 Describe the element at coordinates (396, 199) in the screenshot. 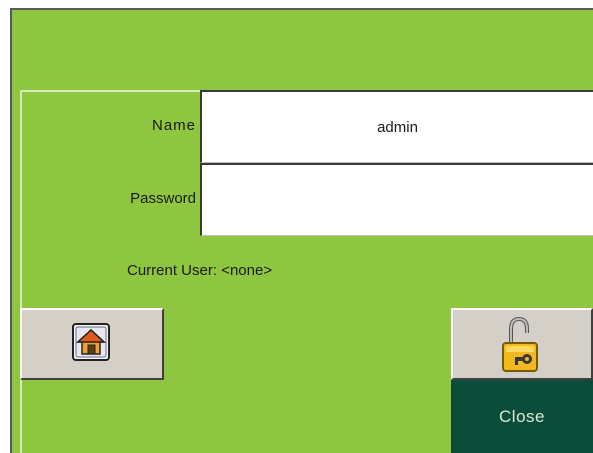

I see `password-field` at that location.